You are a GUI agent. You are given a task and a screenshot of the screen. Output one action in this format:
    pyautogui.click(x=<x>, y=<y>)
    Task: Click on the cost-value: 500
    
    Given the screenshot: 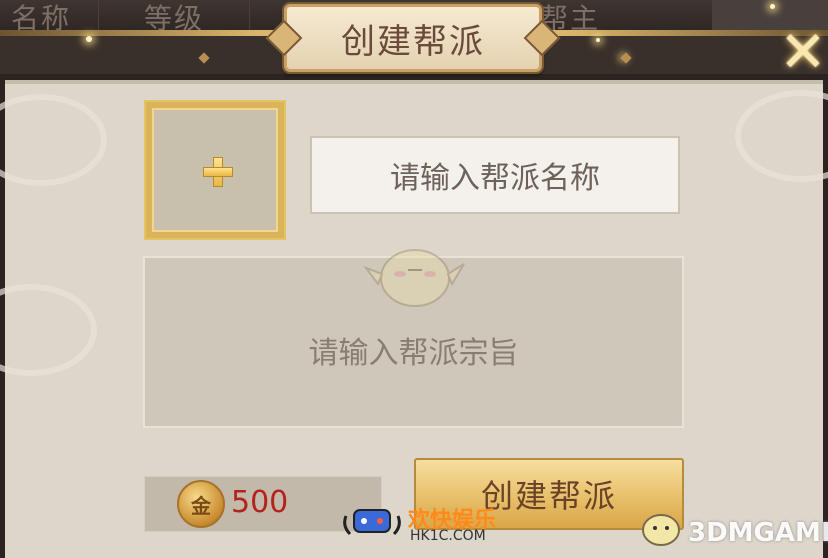 What is the action you would take?
    pyautogui.click(x=260, y=502)
    